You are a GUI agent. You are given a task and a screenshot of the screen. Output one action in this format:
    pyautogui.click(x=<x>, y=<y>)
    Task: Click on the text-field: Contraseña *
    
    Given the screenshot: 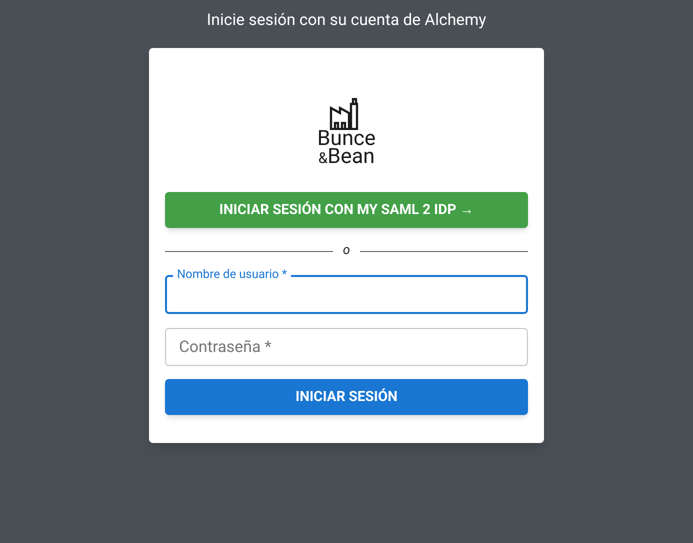 What is the action you would take?
    pyautogui.click(x=346, y=347)
    